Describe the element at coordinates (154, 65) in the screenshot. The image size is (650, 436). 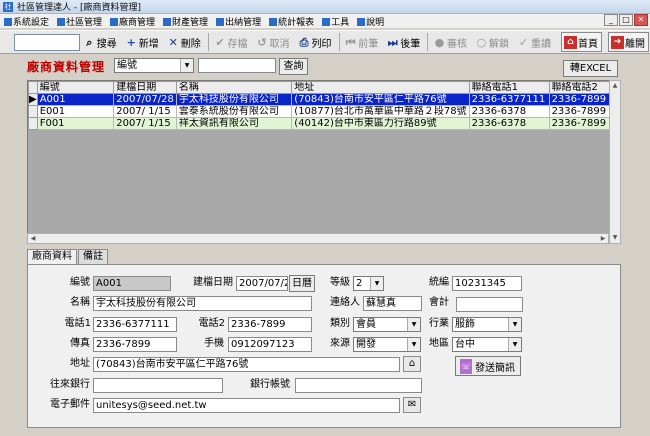
I see `filter-field-select: 編號 ▼` at that location.